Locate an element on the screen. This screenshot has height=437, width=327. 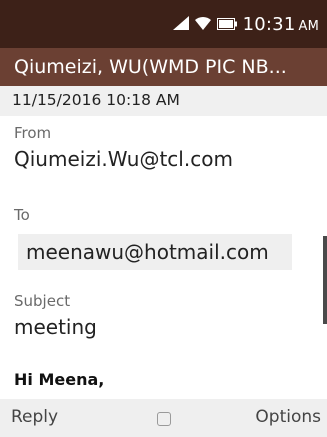
wifi-icon is located at coordinates (202, 24).